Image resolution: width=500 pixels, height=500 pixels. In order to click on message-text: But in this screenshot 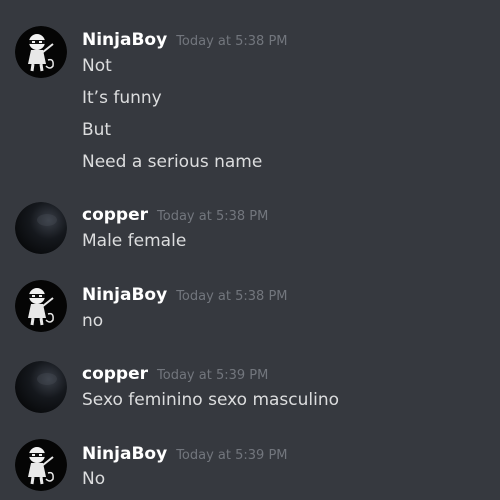, I will do `click(97, 130)`.